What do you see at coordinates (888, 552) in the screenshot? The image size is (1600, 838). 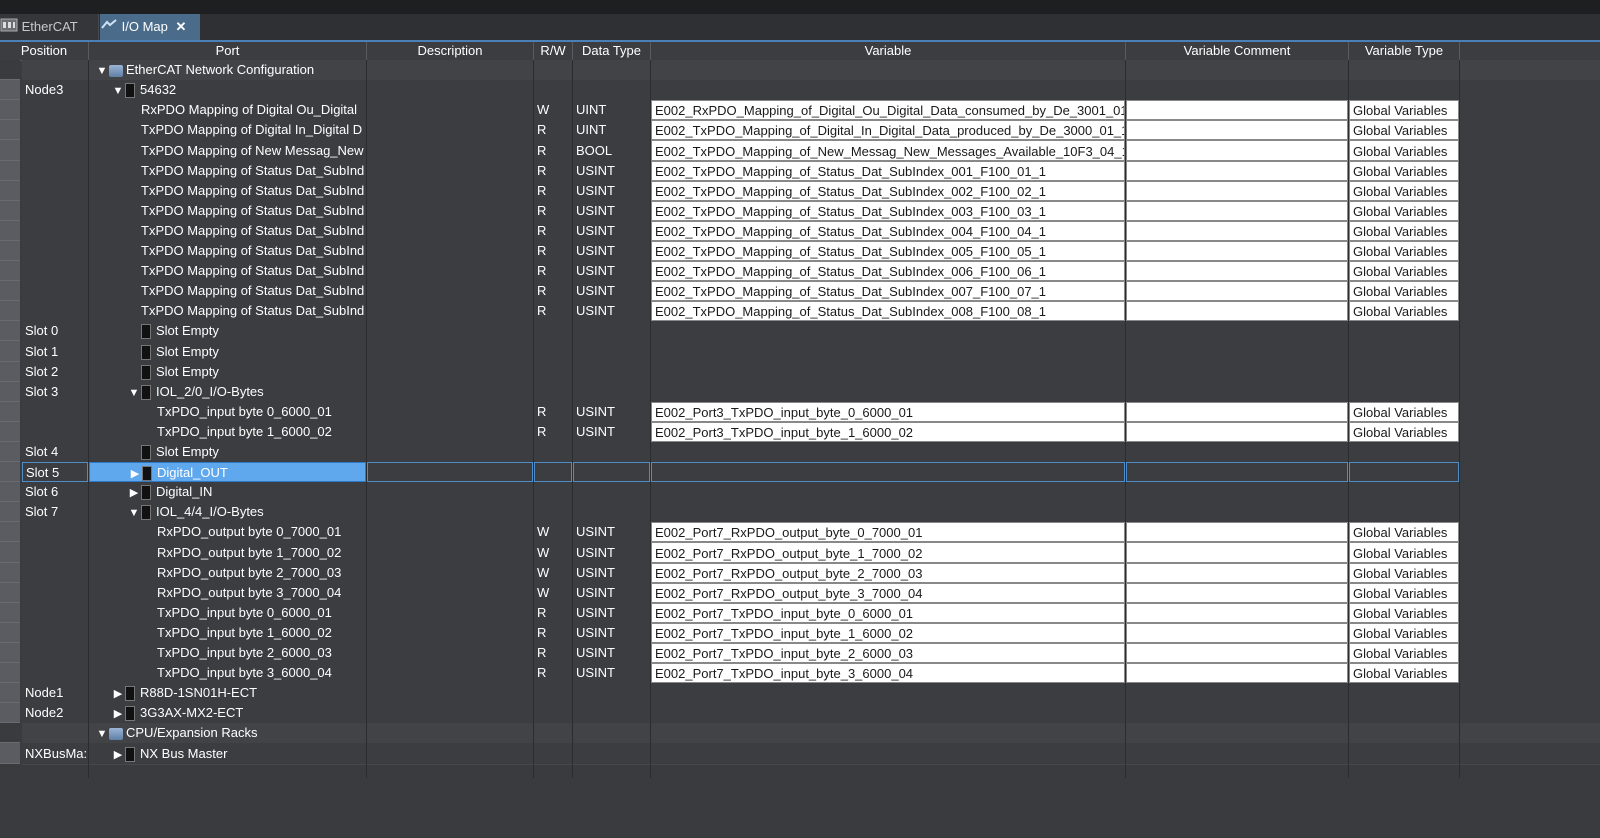 I see `variable-cell: E002_Port7_RxPDO_output_byte_1_7000_02` at bounding box center [888, 552].